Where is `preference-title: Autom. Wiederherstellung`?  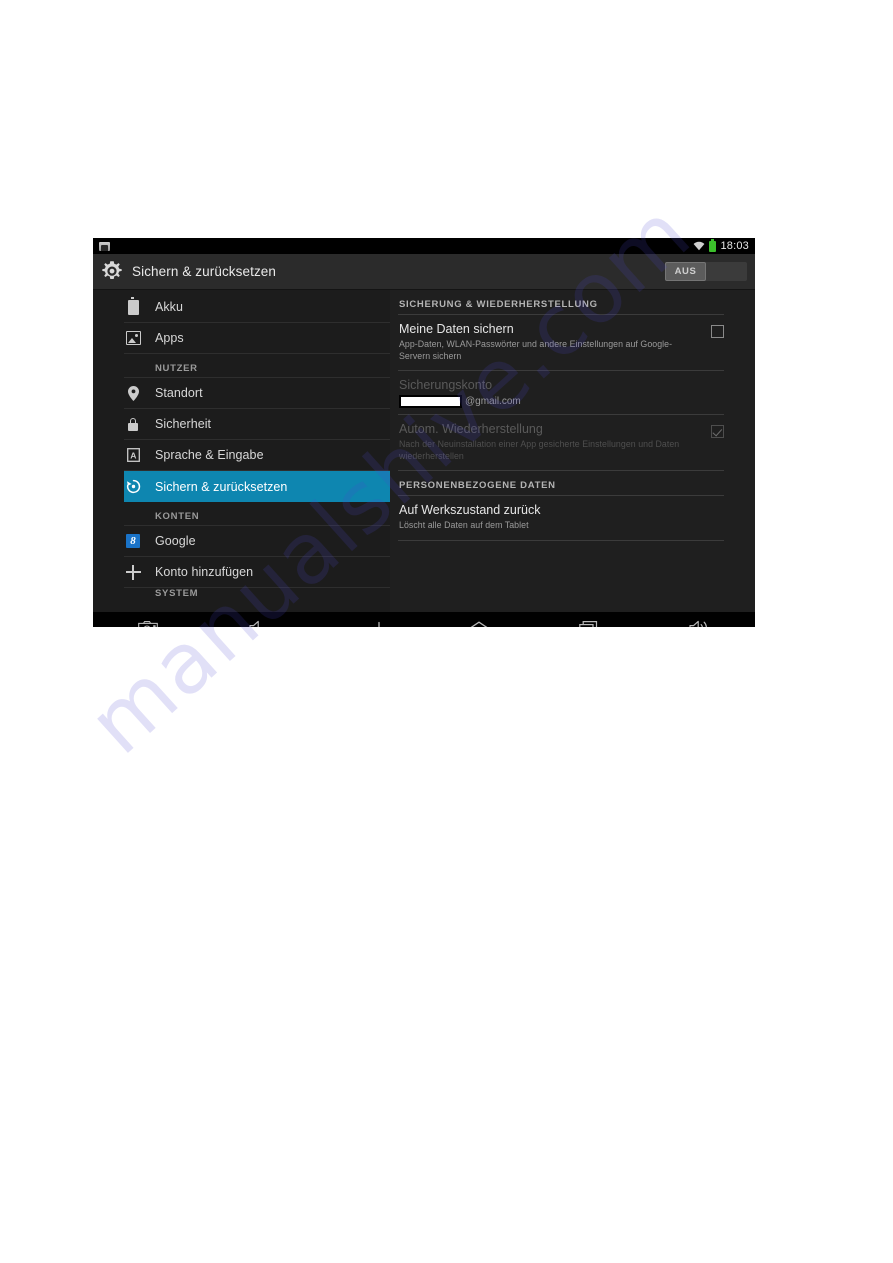 preference-title: Autom. Wiederherstellung is located at coordinates (471, 429).